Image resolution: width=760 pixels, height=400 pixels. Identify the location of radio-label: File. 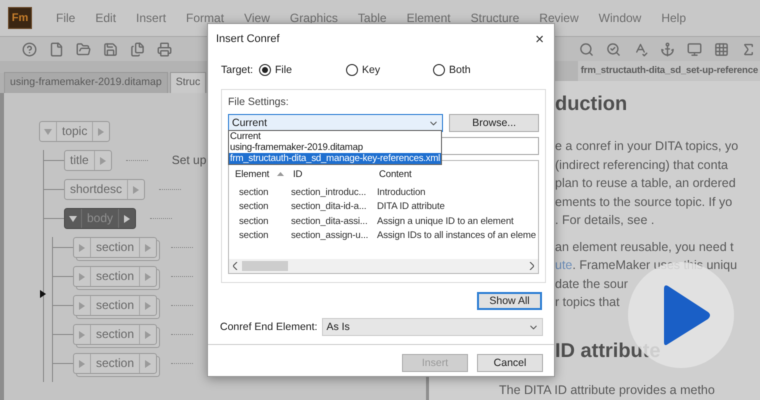
(283, 70).